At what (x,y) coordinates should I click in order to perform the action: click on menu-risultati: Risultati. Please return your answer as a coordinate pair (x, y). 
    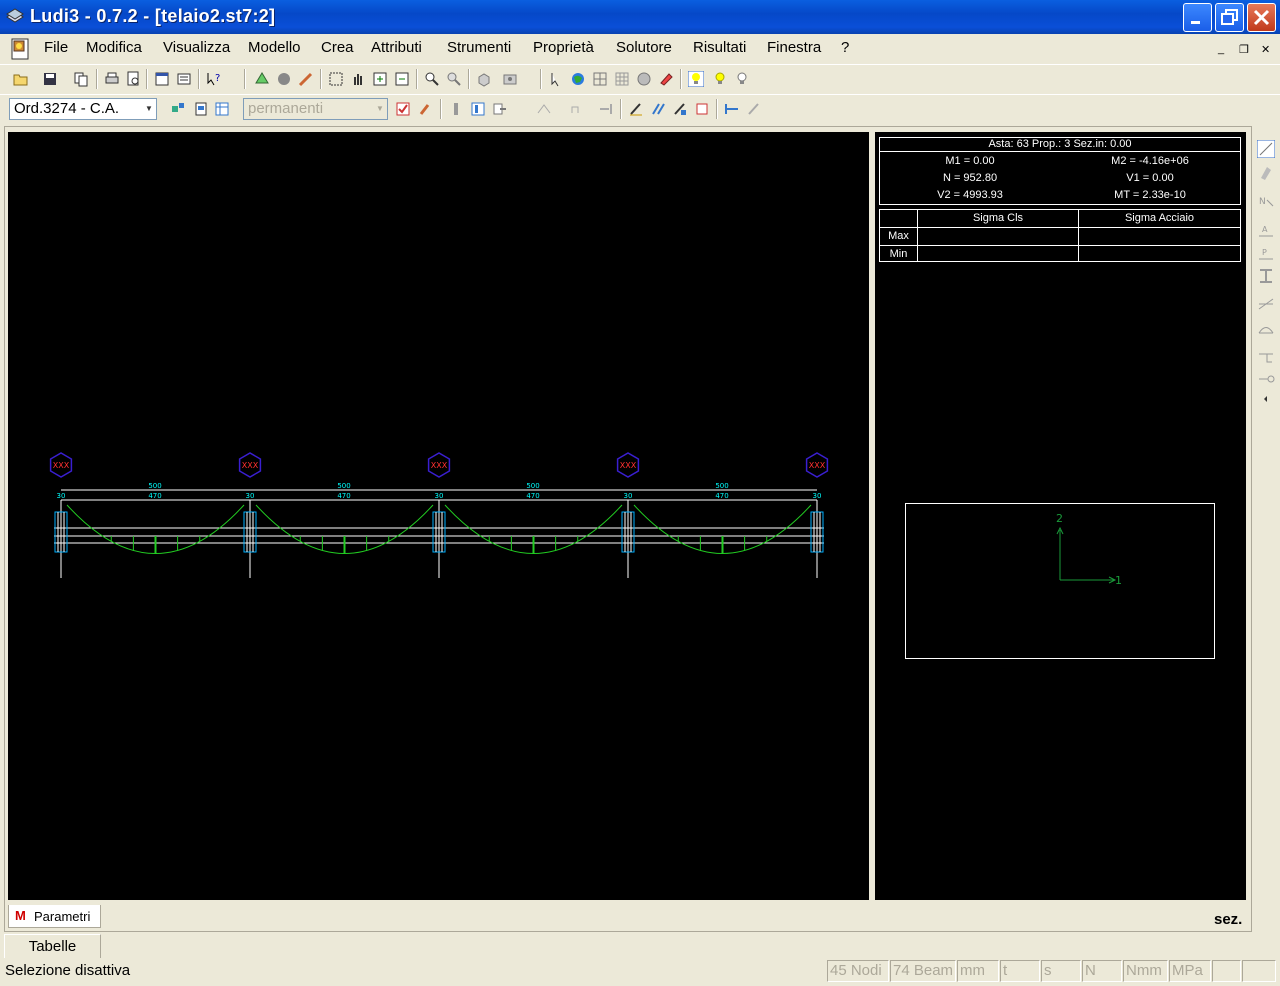
    Looking at the image, I should click on (719, 47).